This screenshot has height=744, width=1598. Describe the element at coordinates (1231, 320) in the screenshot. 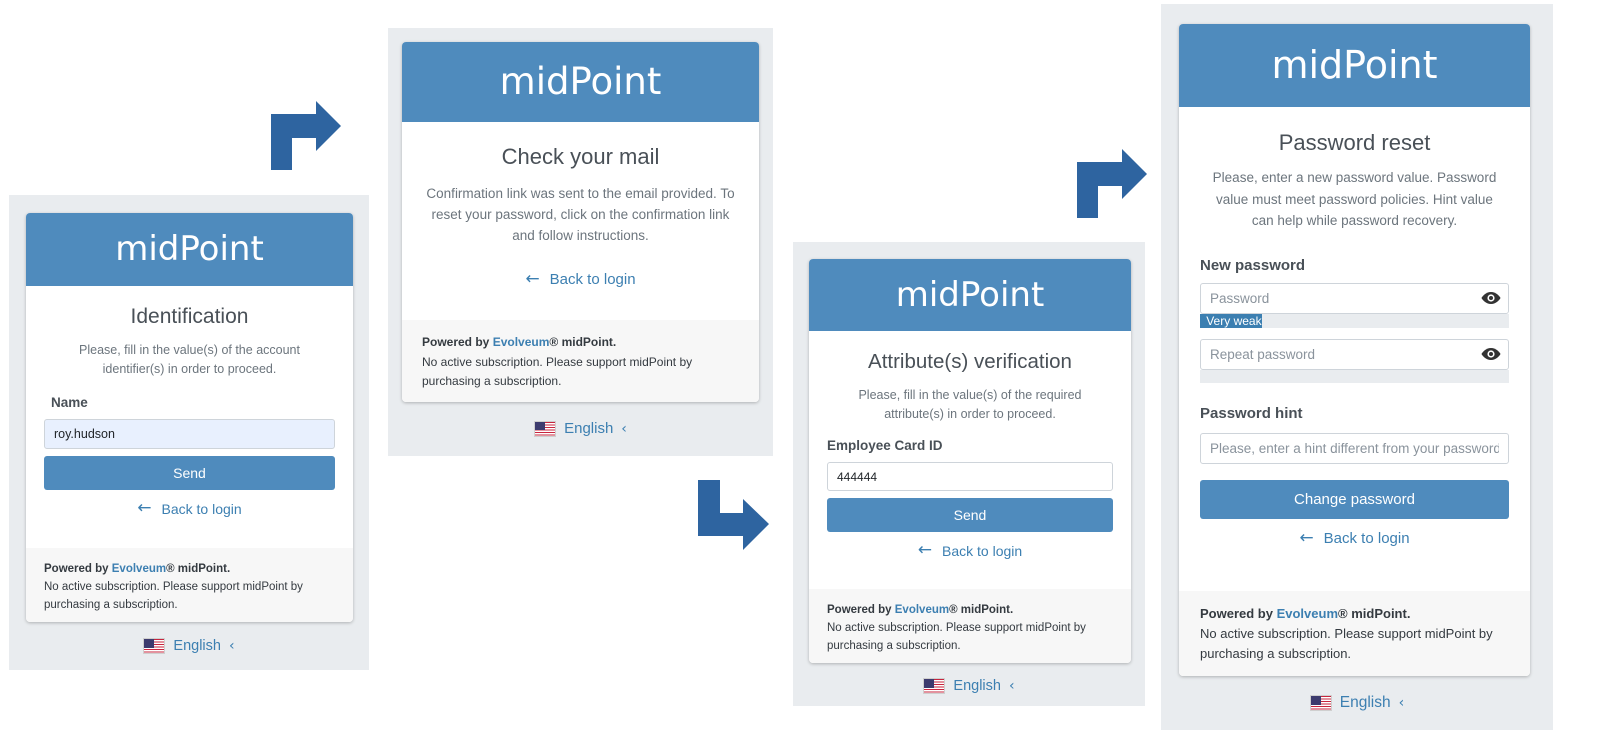

I see `password-strength-label: Very weak` at that location.